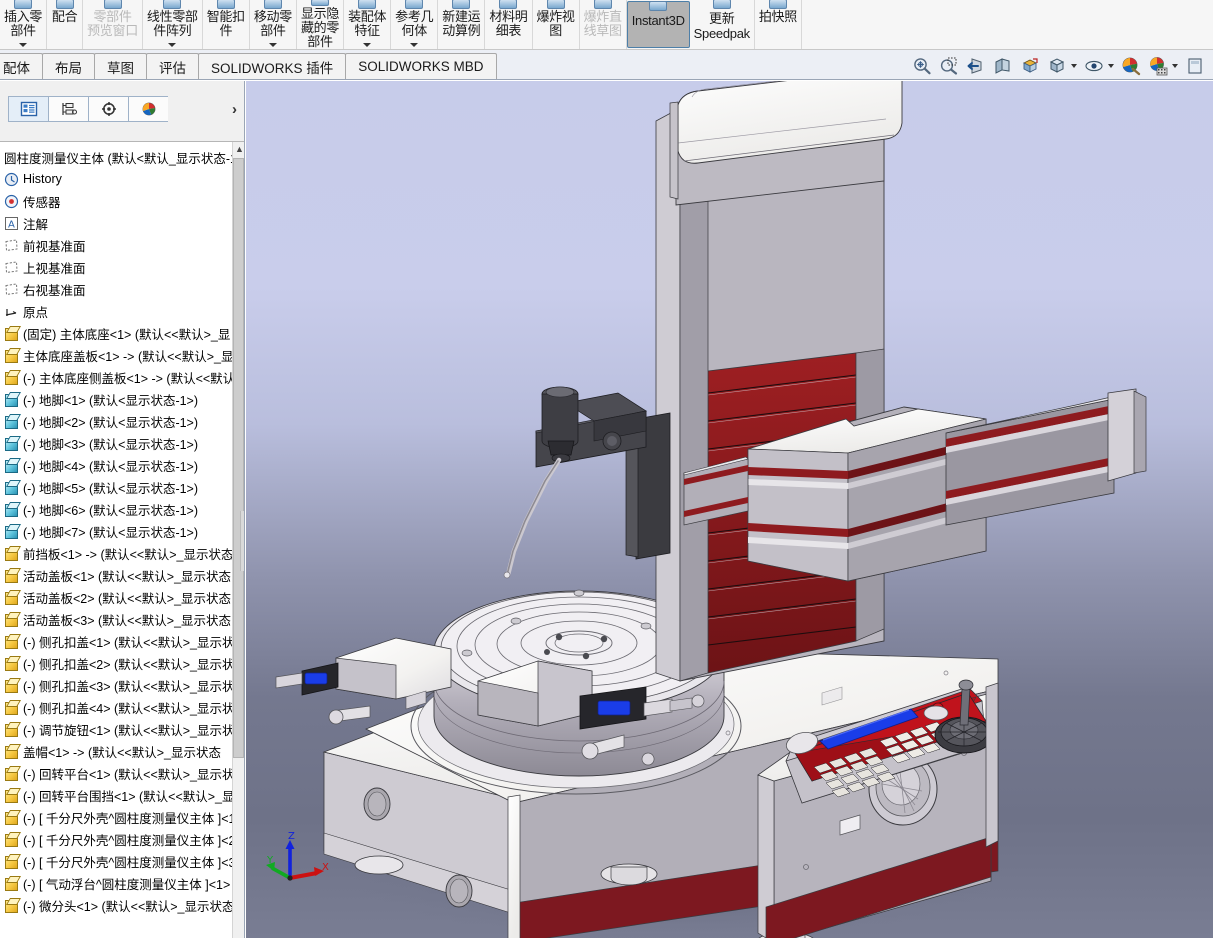 The height and width of the screenshot is (938, 1213). I want to click on ribbon-button-15-label: 拍快照, so click(777, 16).